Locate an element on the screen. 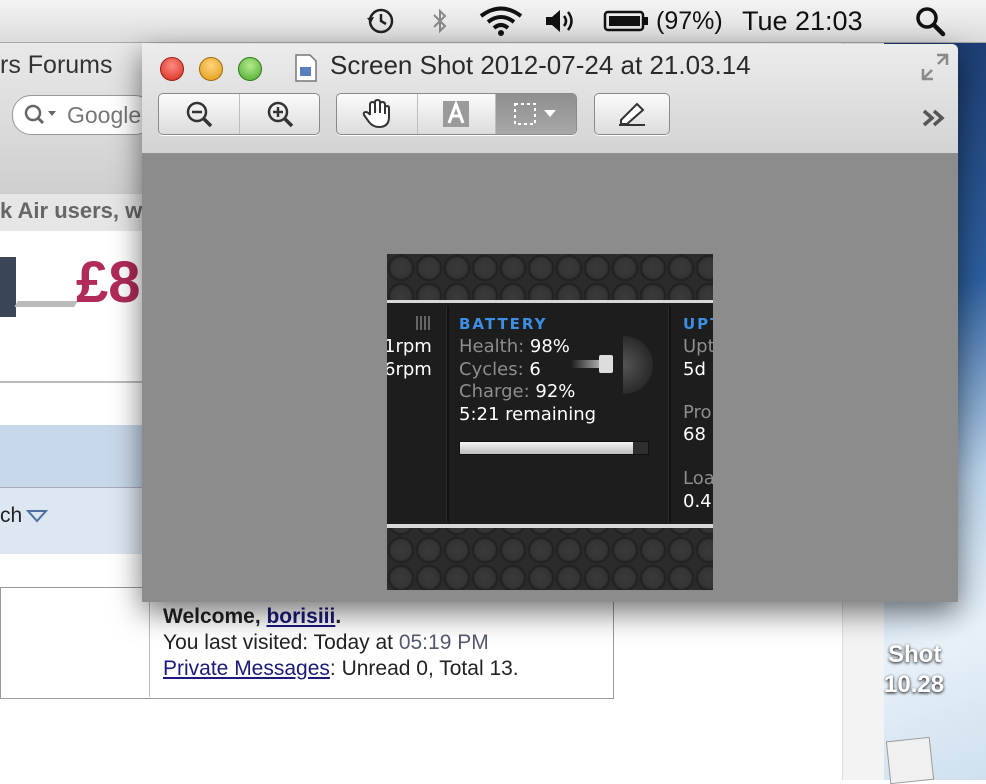 This screenshot has width=986, height=784. annotate-button is located at coordinates (632, 114).